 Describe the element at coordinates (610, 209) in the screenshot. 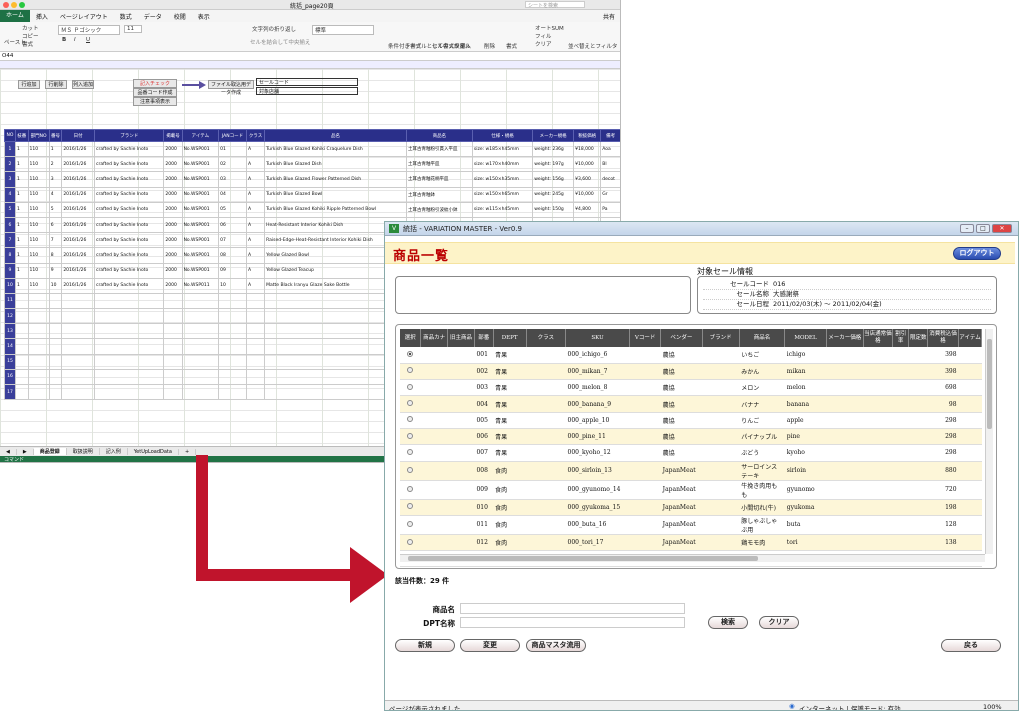

I see `sheet-cell: Pa` at that location.